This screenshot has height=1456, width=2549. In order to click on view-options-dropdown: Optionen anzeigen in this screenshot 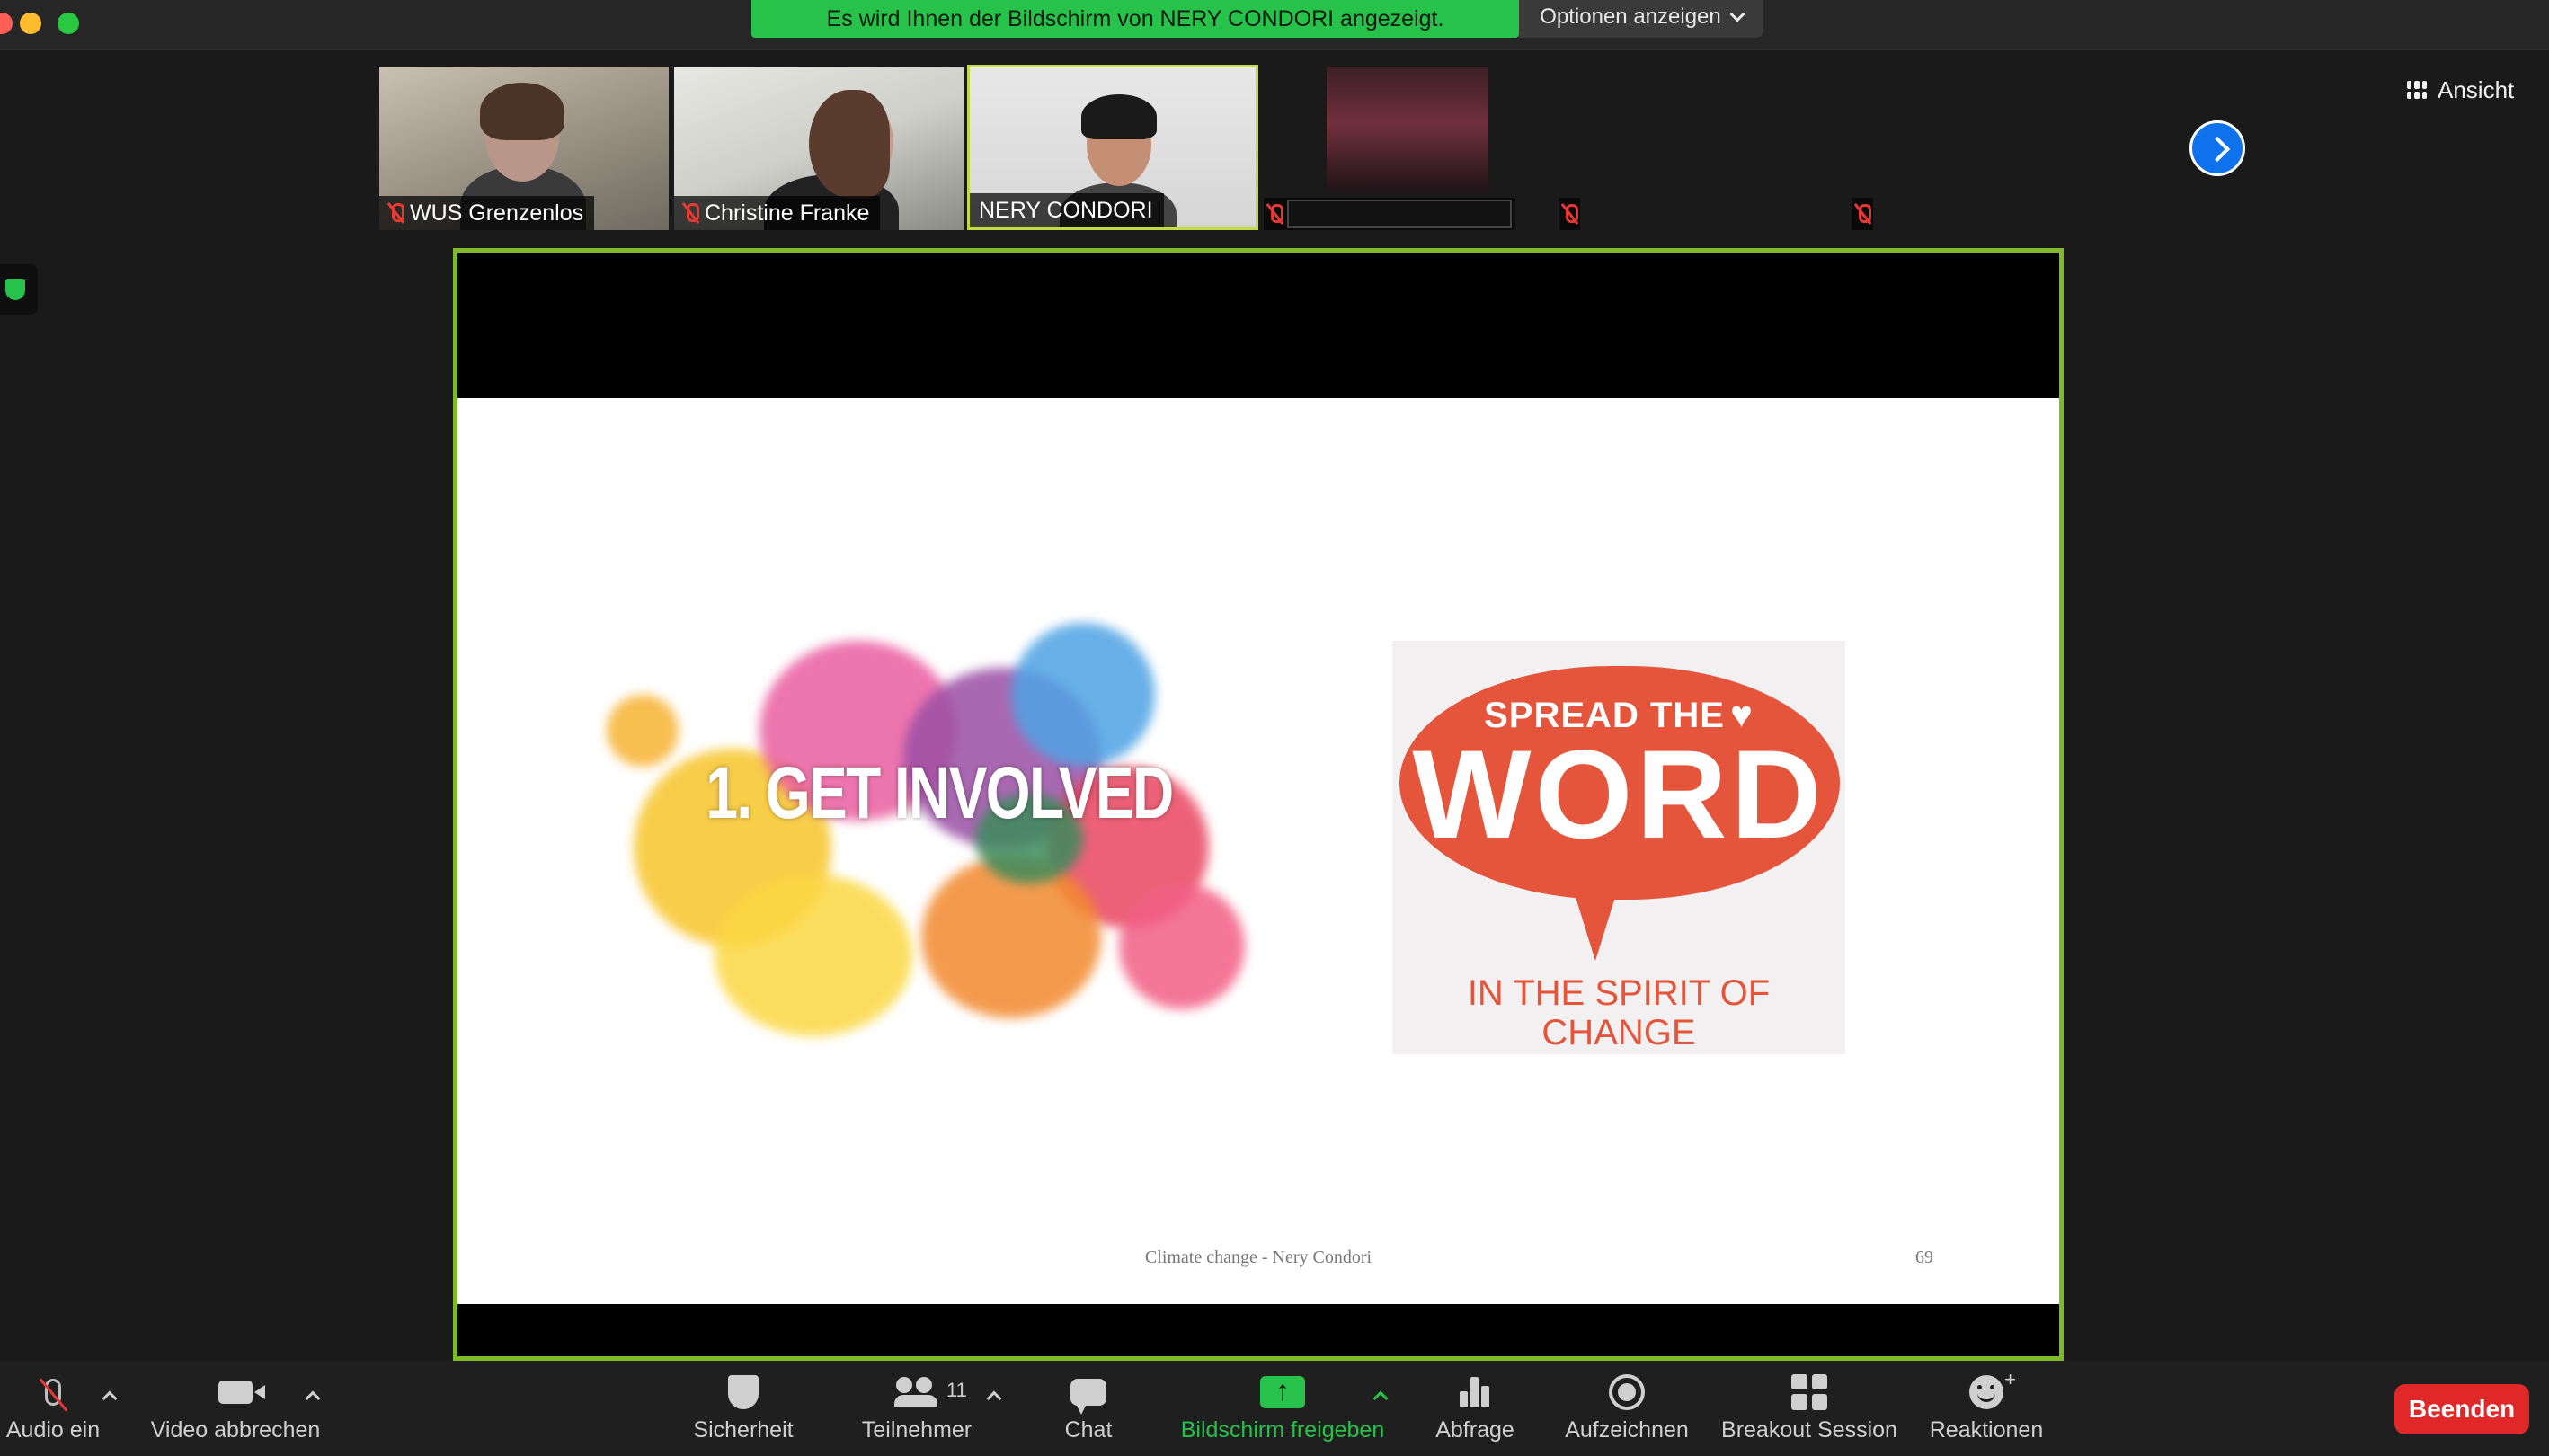, I will do `click(1641, 19)`.